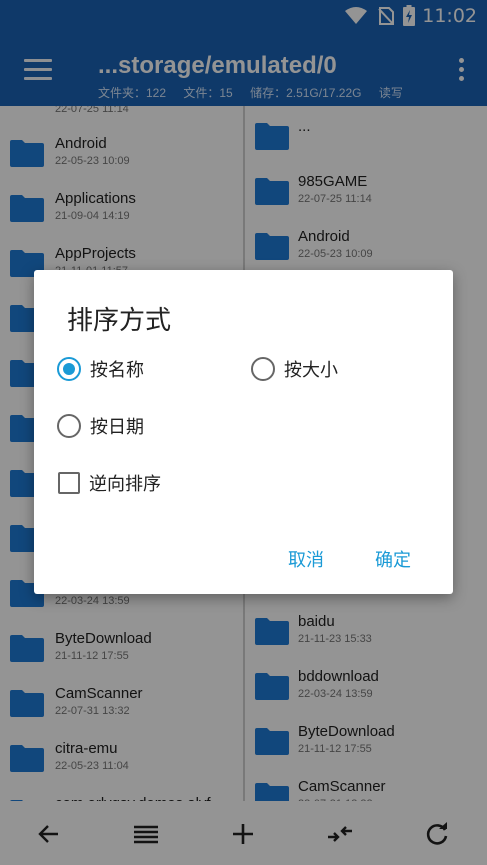 The image size is (487, 865). Describe the element at coordinates (117, 370) in the screenshot. I see `sort-by-name-label: 按名称` at that location.